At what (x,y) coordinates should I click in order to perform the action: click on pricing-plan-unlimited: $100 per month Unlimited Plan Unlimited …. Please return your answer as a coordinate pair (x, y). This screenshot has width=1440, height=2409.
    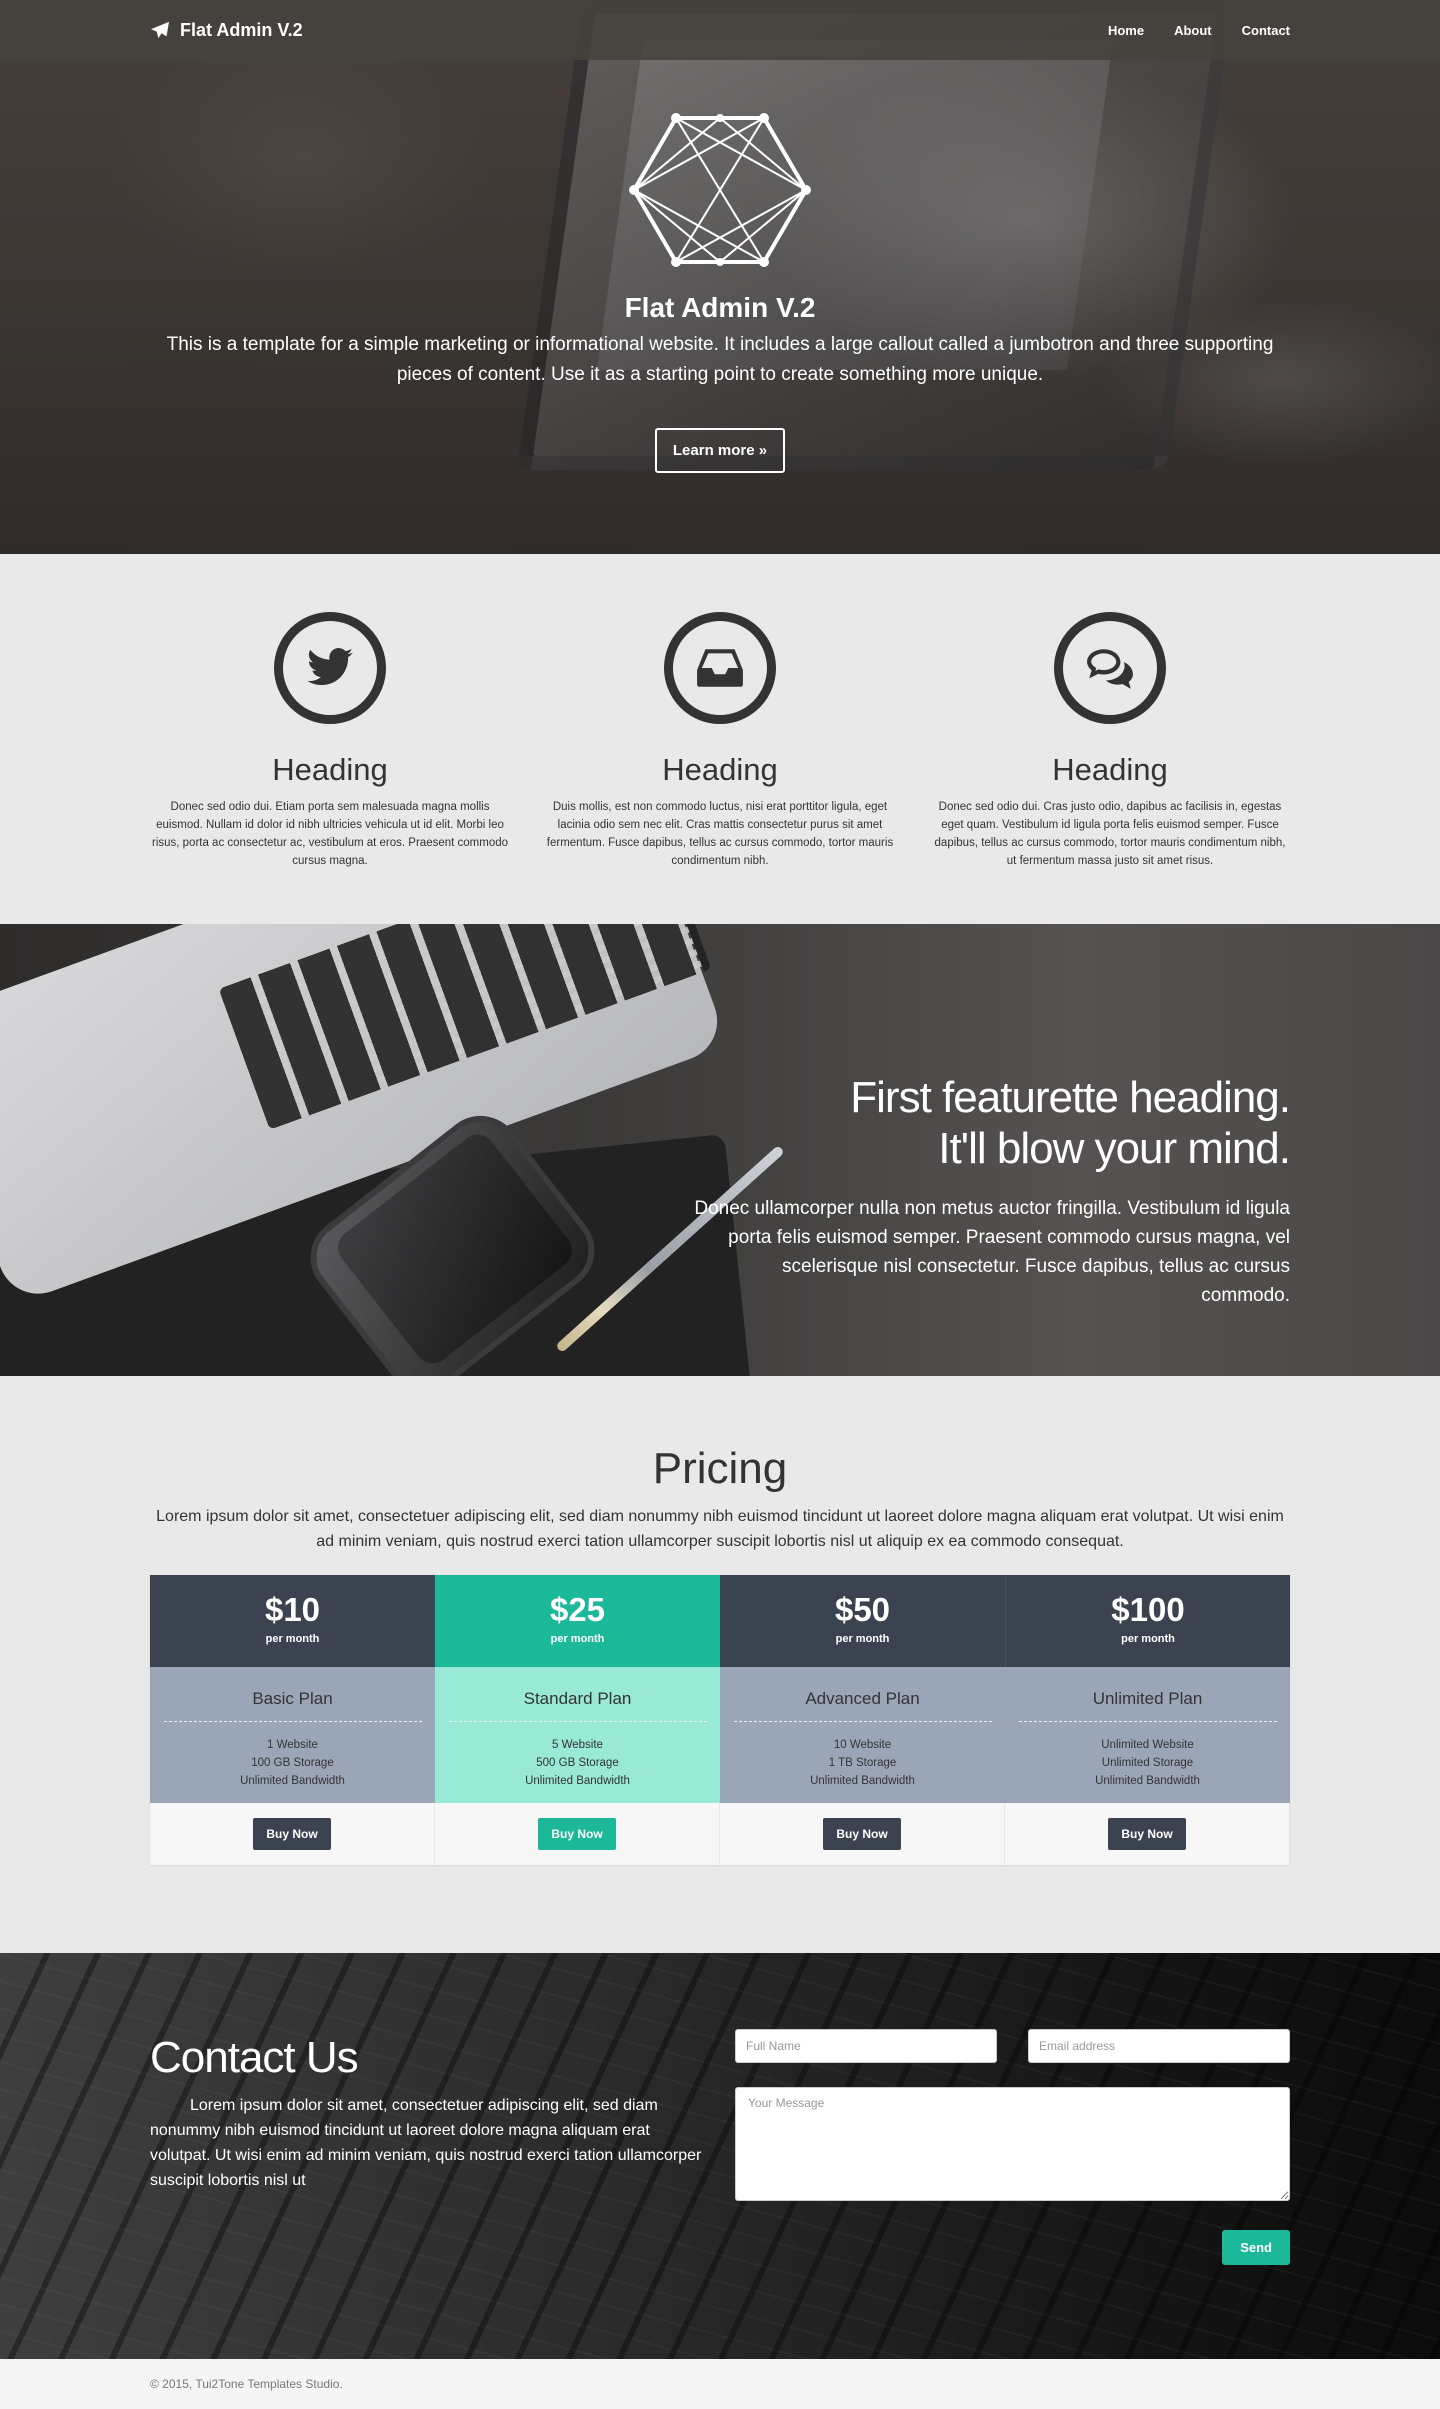
    Looking at the image, I should click on (1147, 1720).